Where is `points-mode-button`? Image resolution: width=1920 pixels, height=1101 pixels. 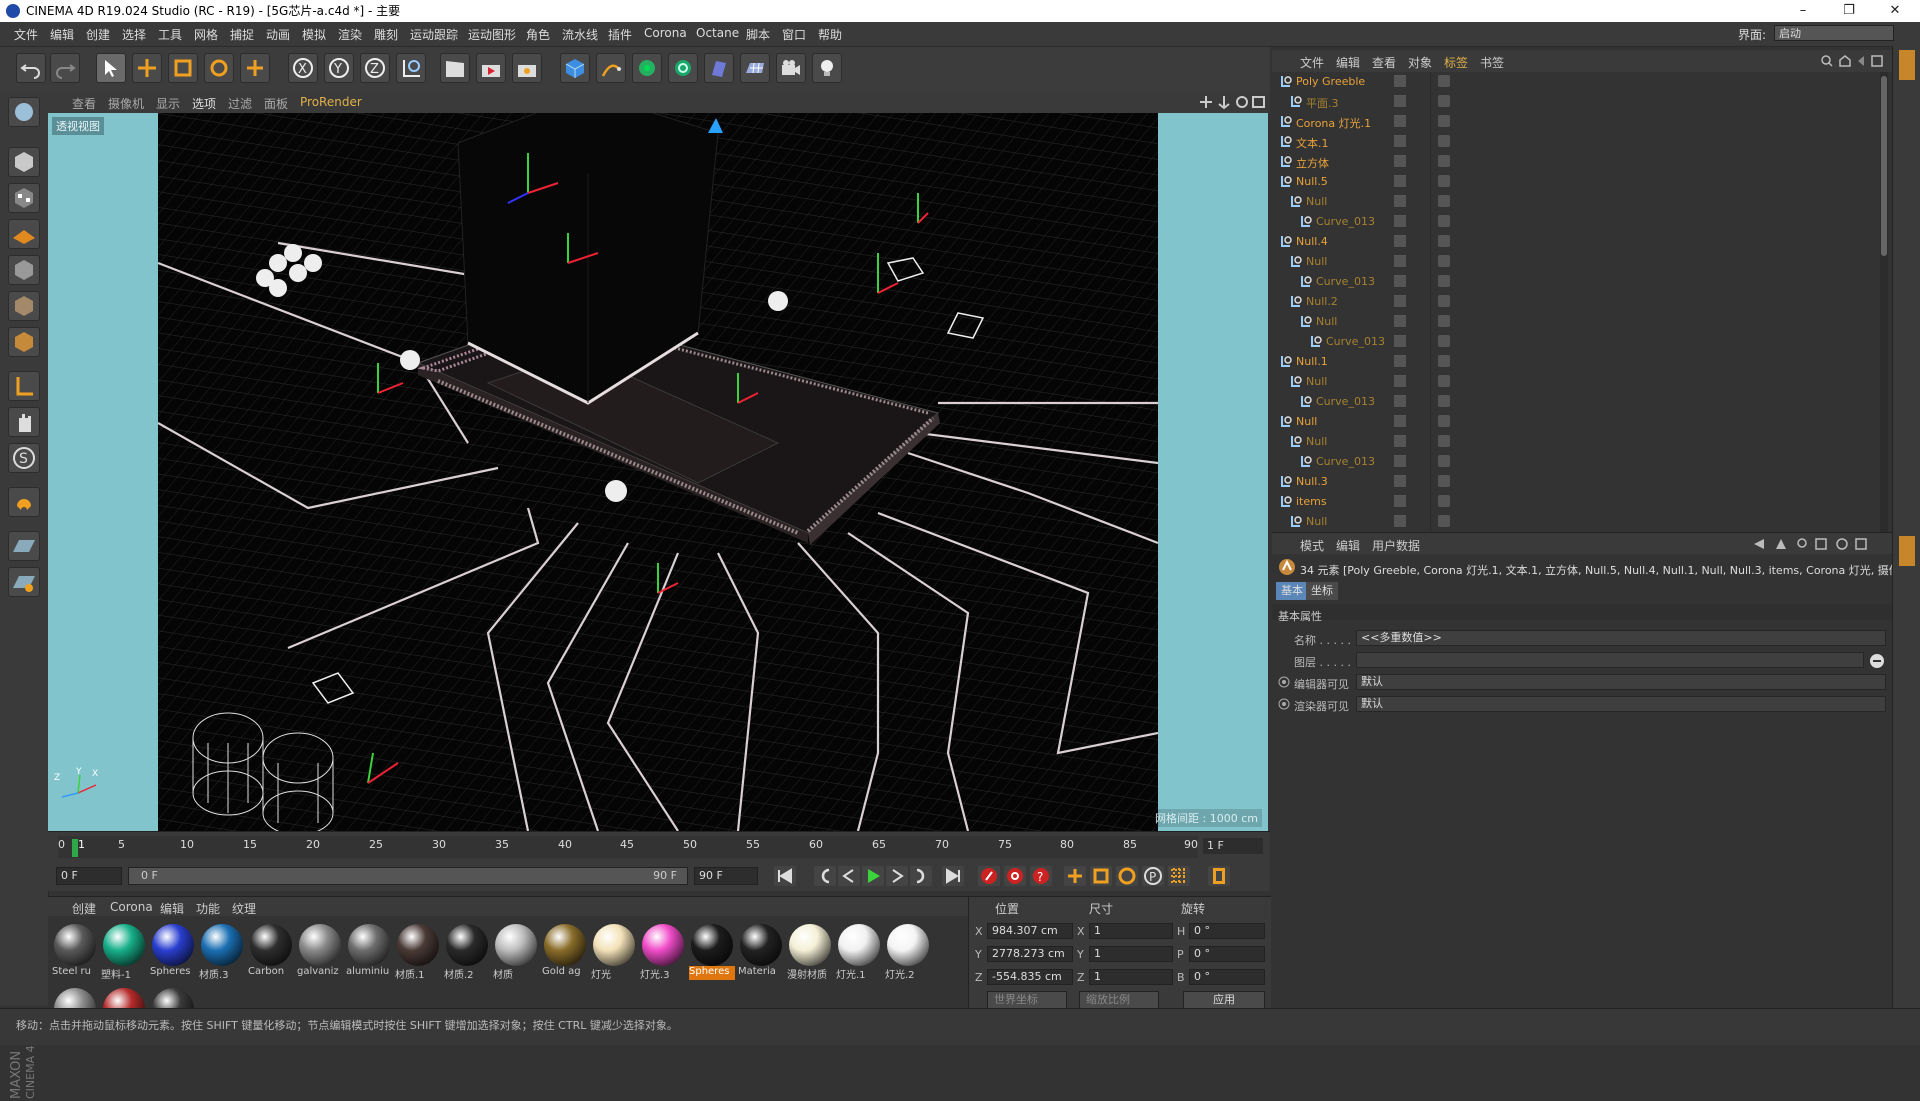 points-mode-button is located at coordinates (24, 270).